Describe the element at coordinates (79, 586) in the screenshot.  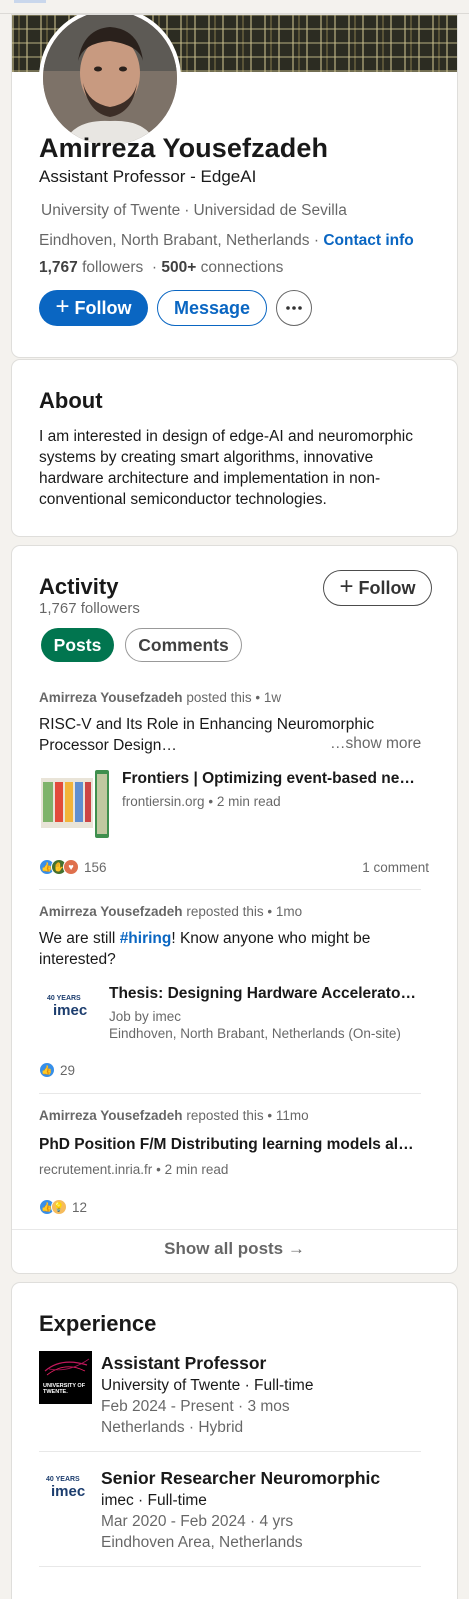
I see `activity-title: Activity` at that location.